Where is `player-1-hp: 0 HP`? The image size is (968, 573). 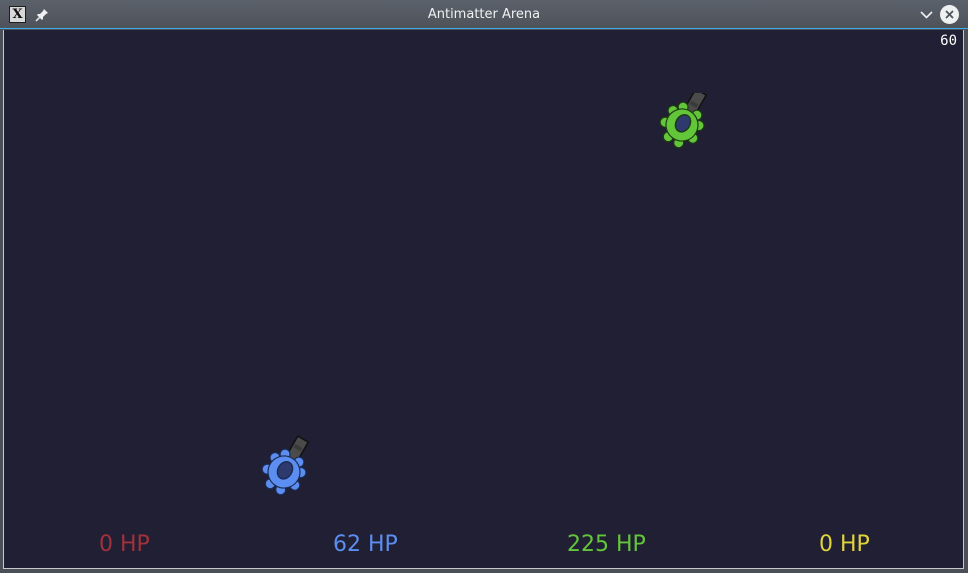 player-1-hp: 0 HP is located at coordinates (124, 544).